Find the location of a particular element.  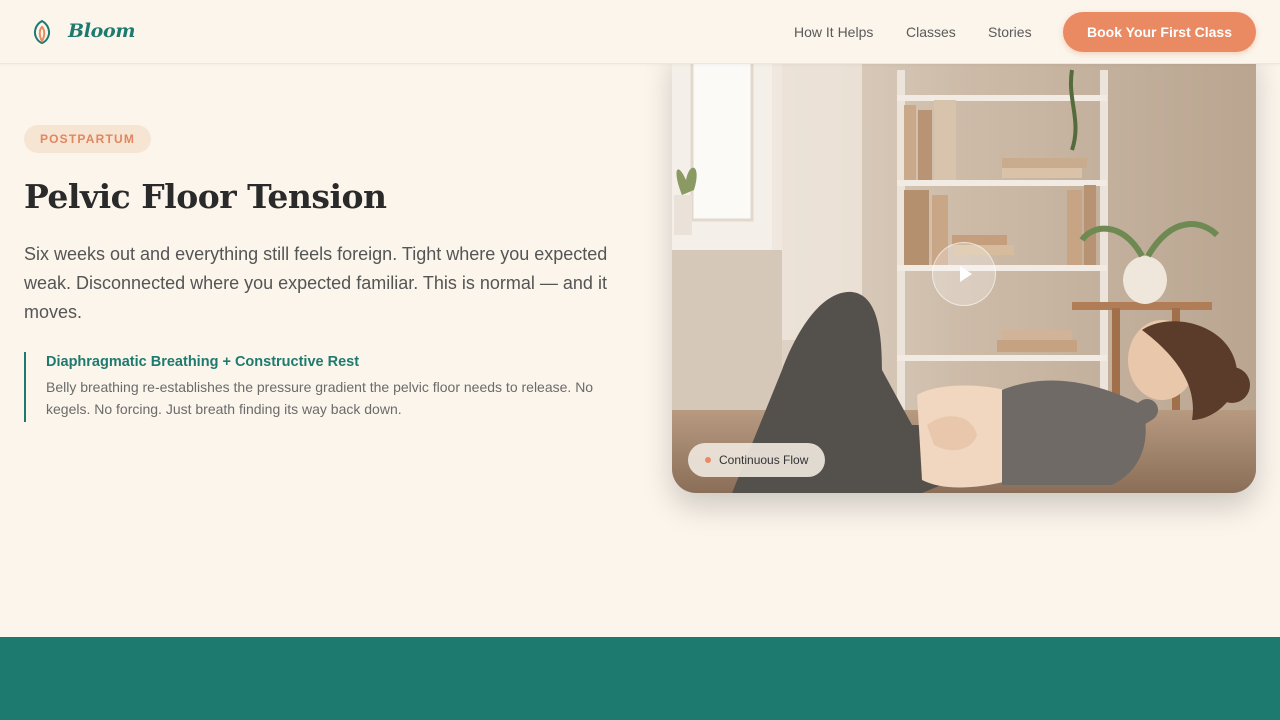

play-icon is located at coordinates (966, 274).